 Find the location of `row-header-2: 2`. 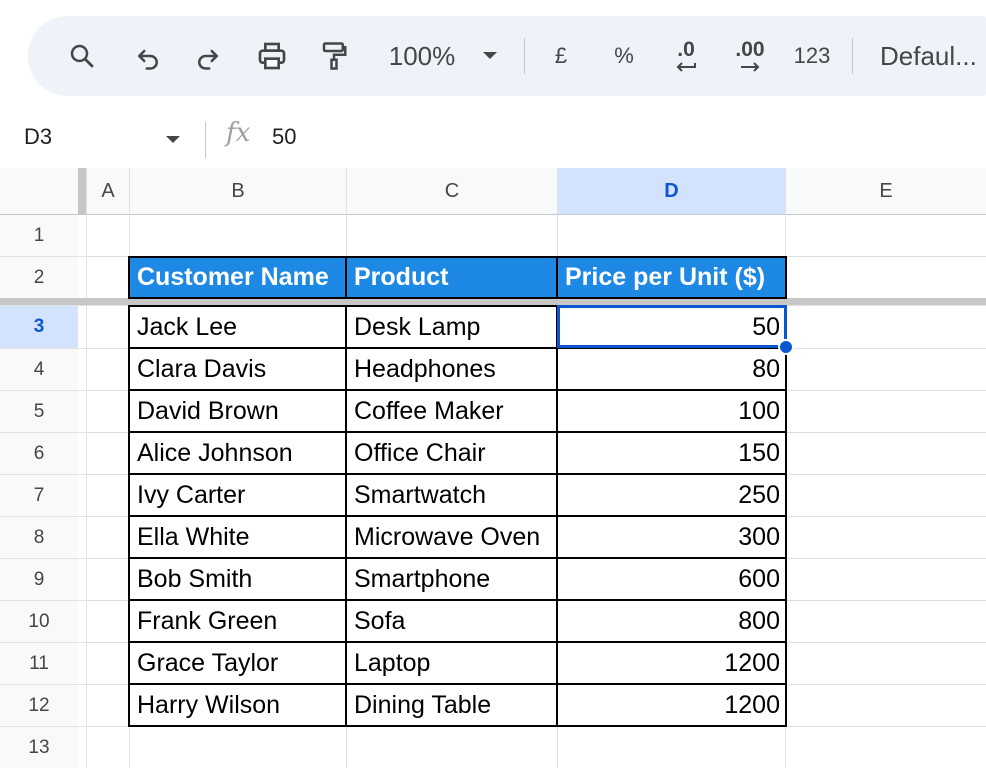

row-header-2: 2 is located at coordinates (39, 277).